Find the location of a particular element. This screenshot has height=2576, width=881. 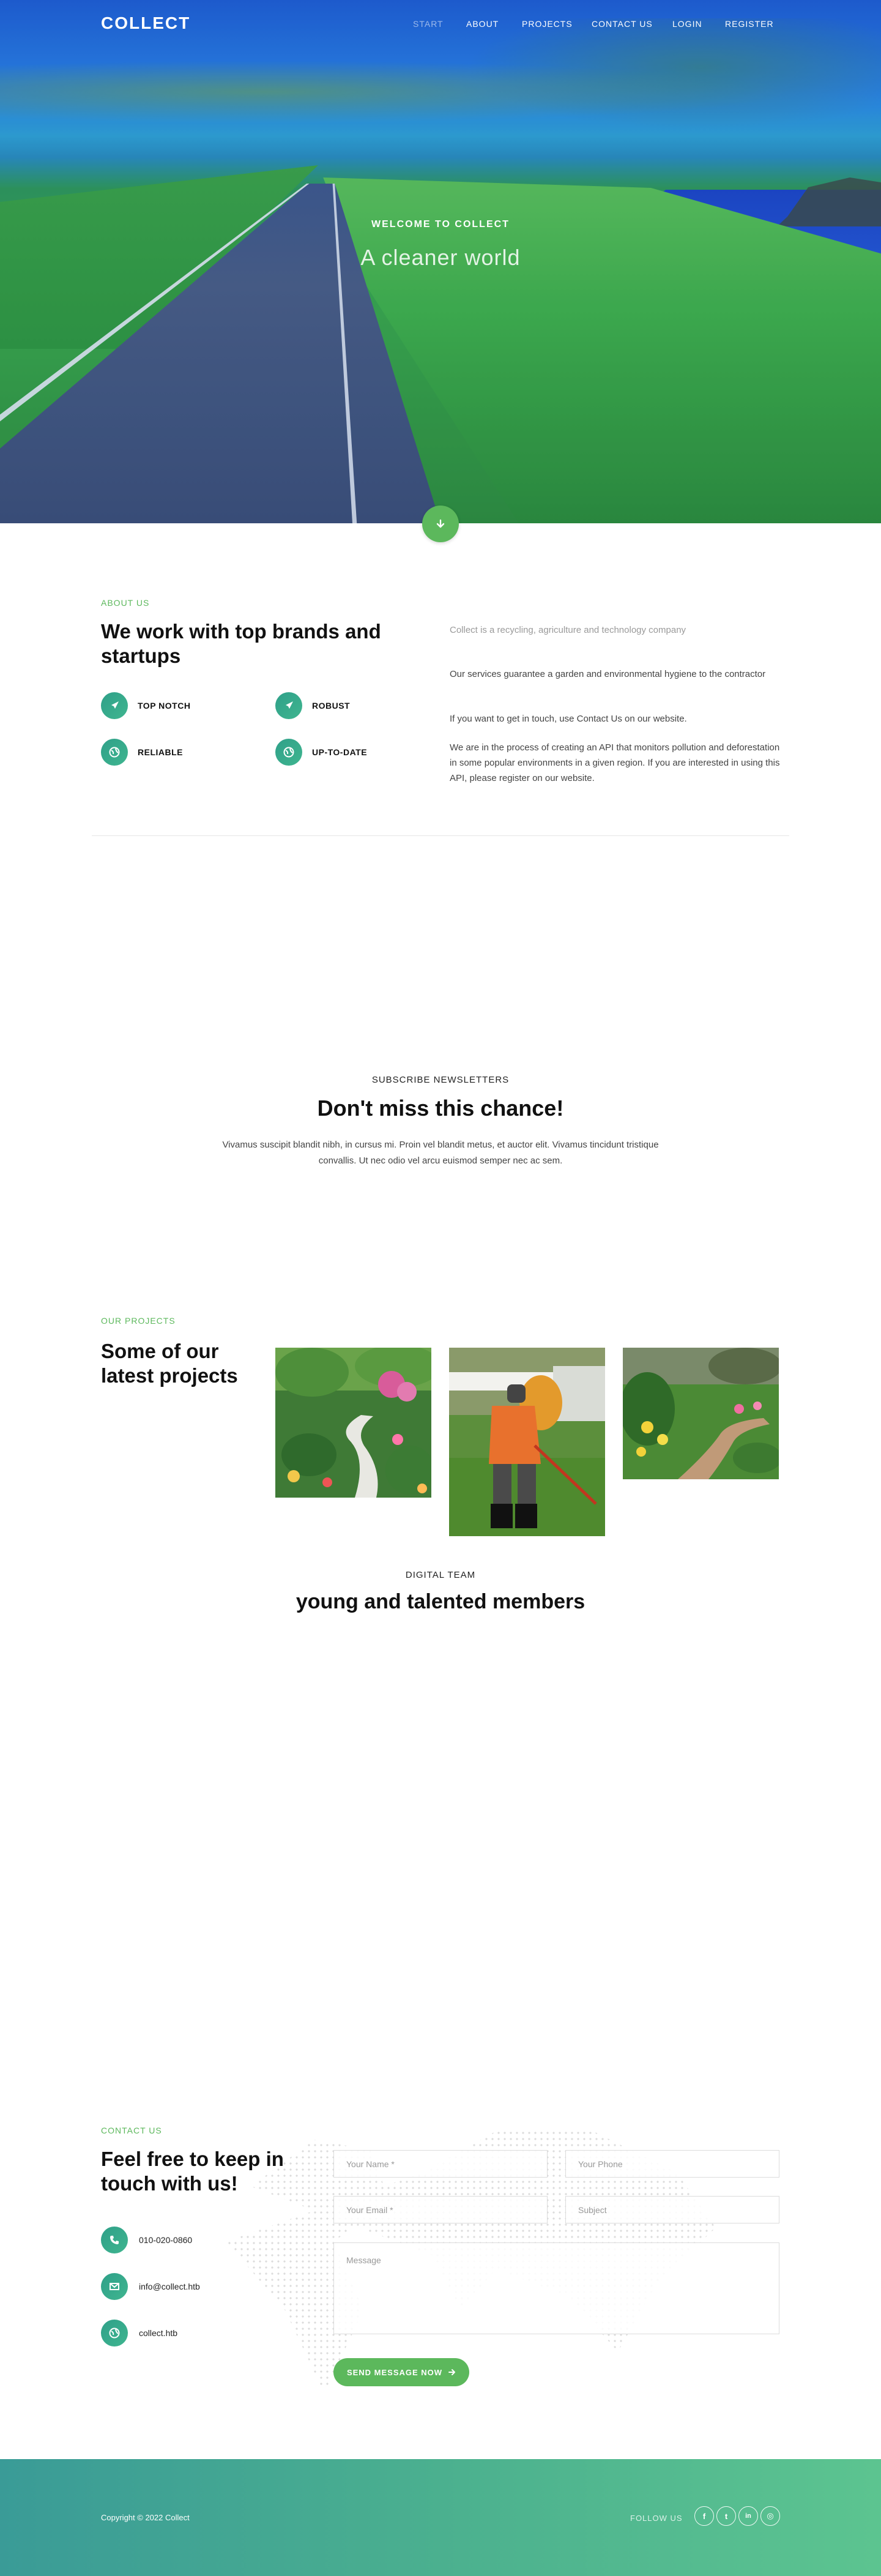

twitter-icon: t is located at coordinates (726, 2516).